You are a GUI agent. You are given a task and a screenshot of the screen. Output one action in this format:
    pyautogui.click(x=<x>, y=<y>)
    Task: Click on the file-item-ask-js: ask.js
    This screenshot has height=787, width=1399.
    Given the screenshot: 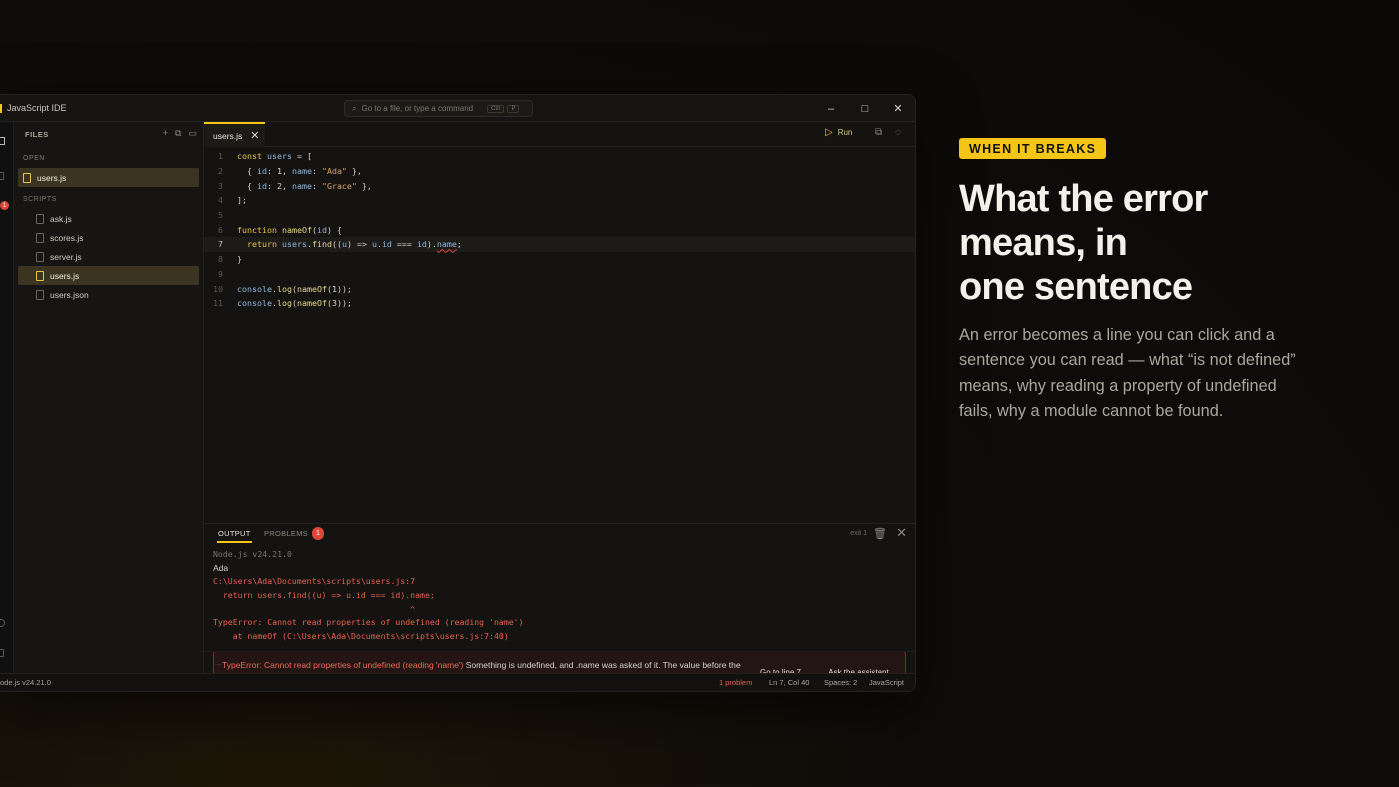 What is the action you would take?
    pyautogui.click(x=108, y=218)
    